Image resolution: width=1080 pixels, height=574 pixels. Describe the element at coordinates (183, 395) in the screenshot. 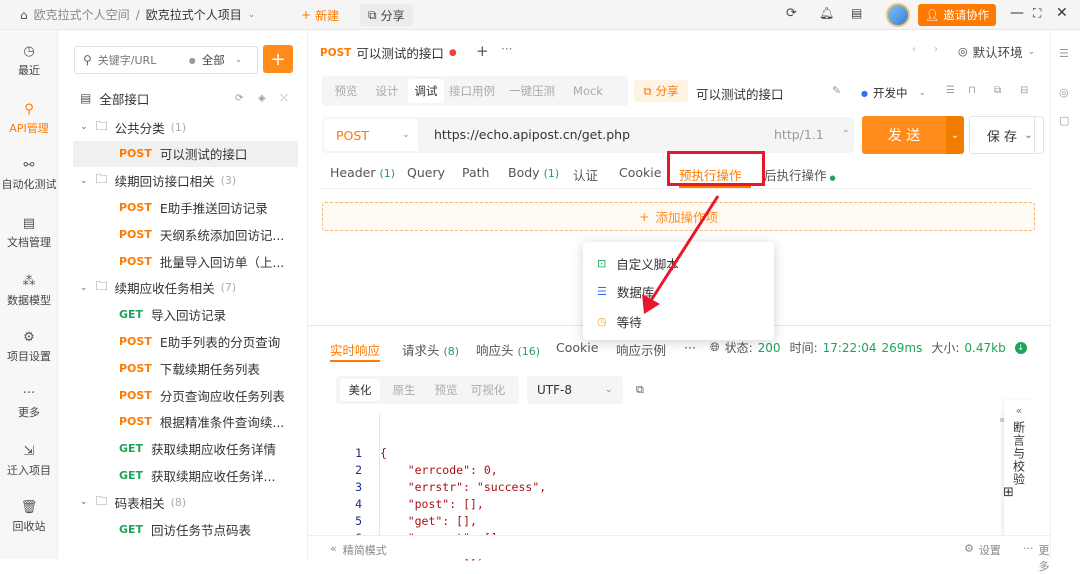

I see `tree-api-item: POST 分页查询应收任务列表` at that location.